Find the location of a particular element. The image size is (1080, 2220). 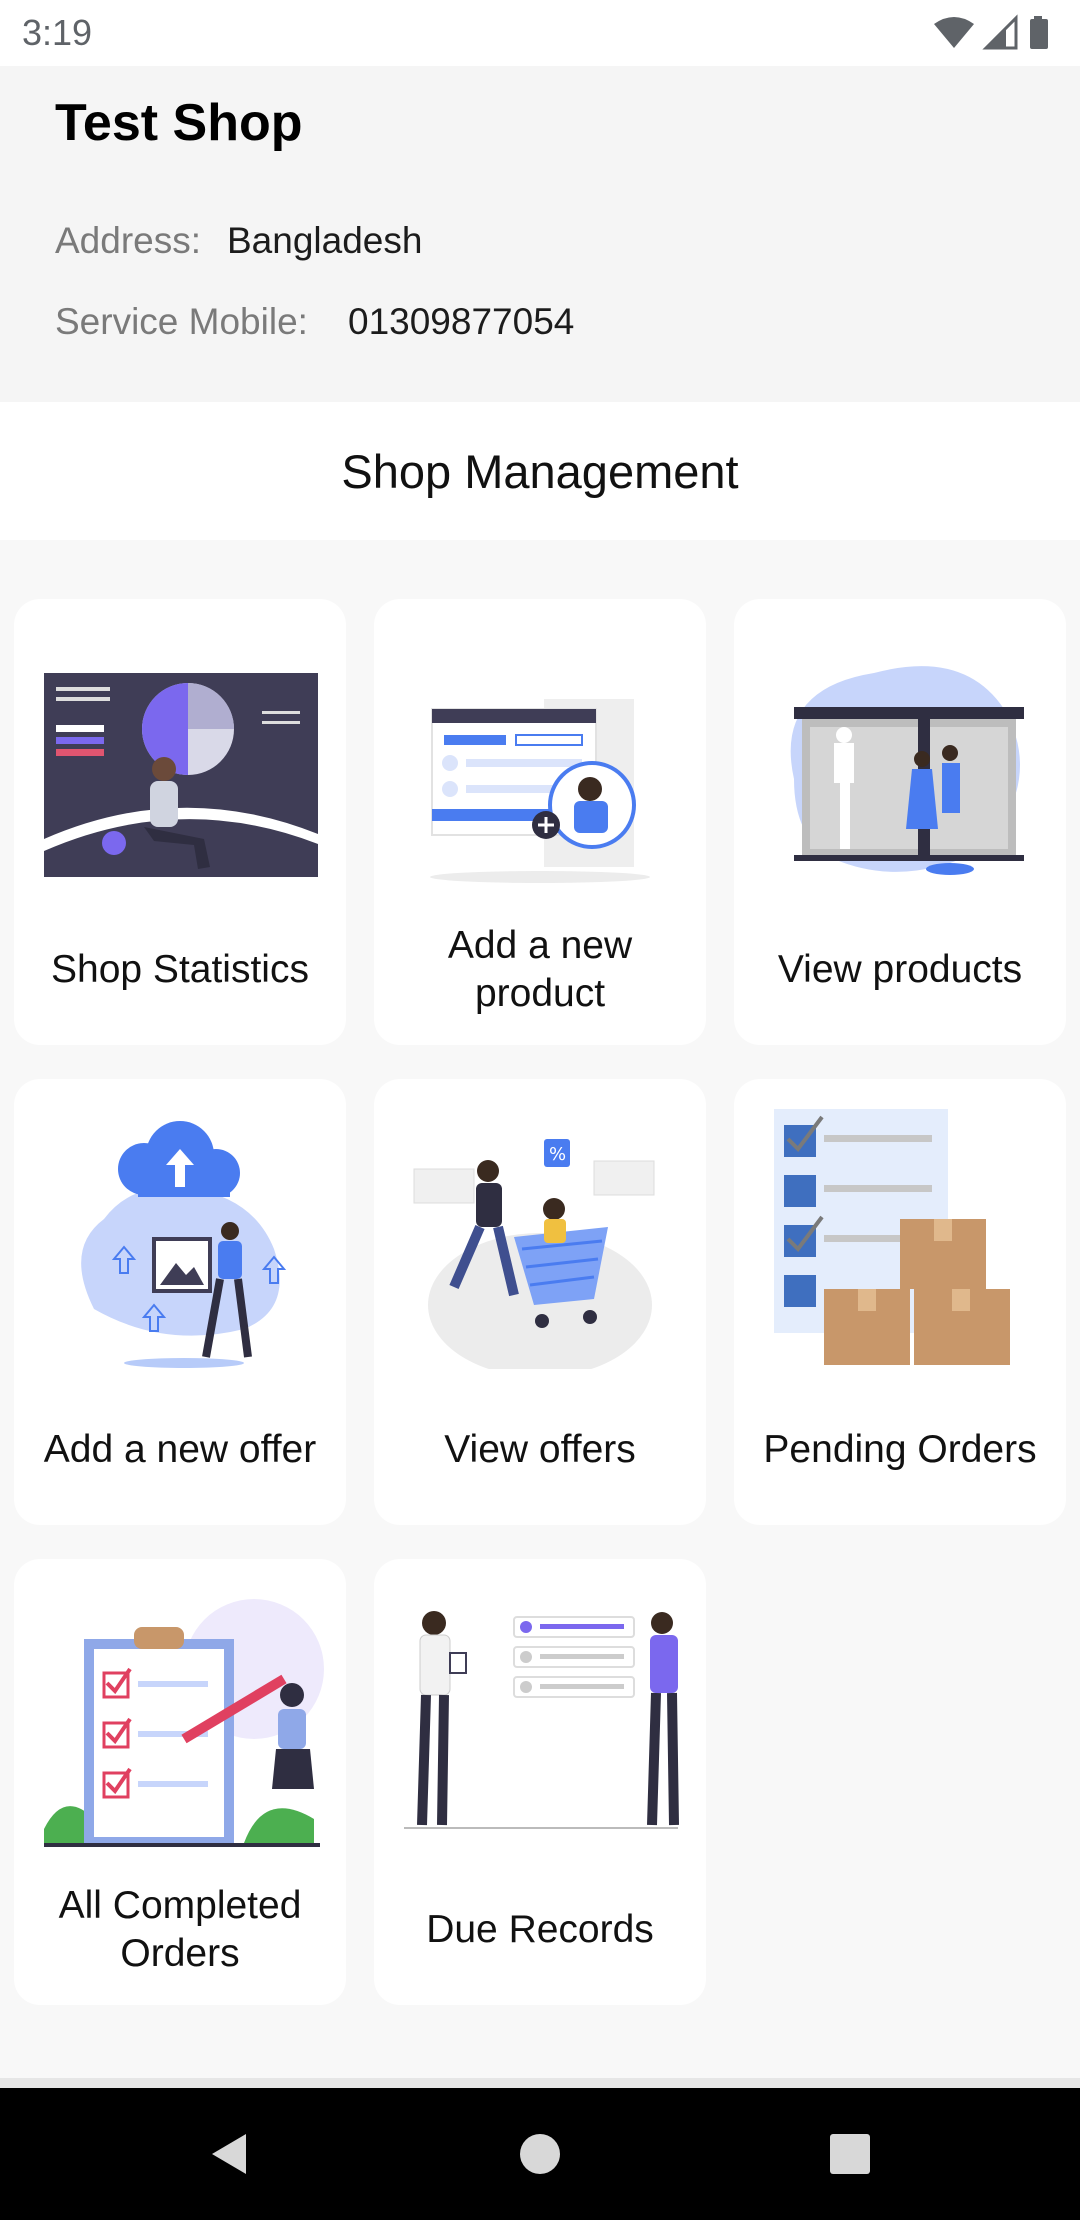

card-add-new-offer: Add a new offer is located at coordinates (180, 1302).